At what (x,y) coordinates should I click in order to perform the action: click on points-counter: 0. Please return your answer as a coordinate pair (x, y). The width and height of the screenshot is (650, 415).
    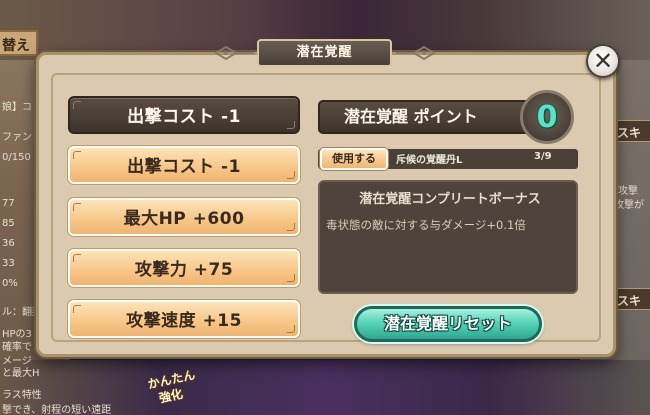
    Looking at the image, I should click on (547, 117).